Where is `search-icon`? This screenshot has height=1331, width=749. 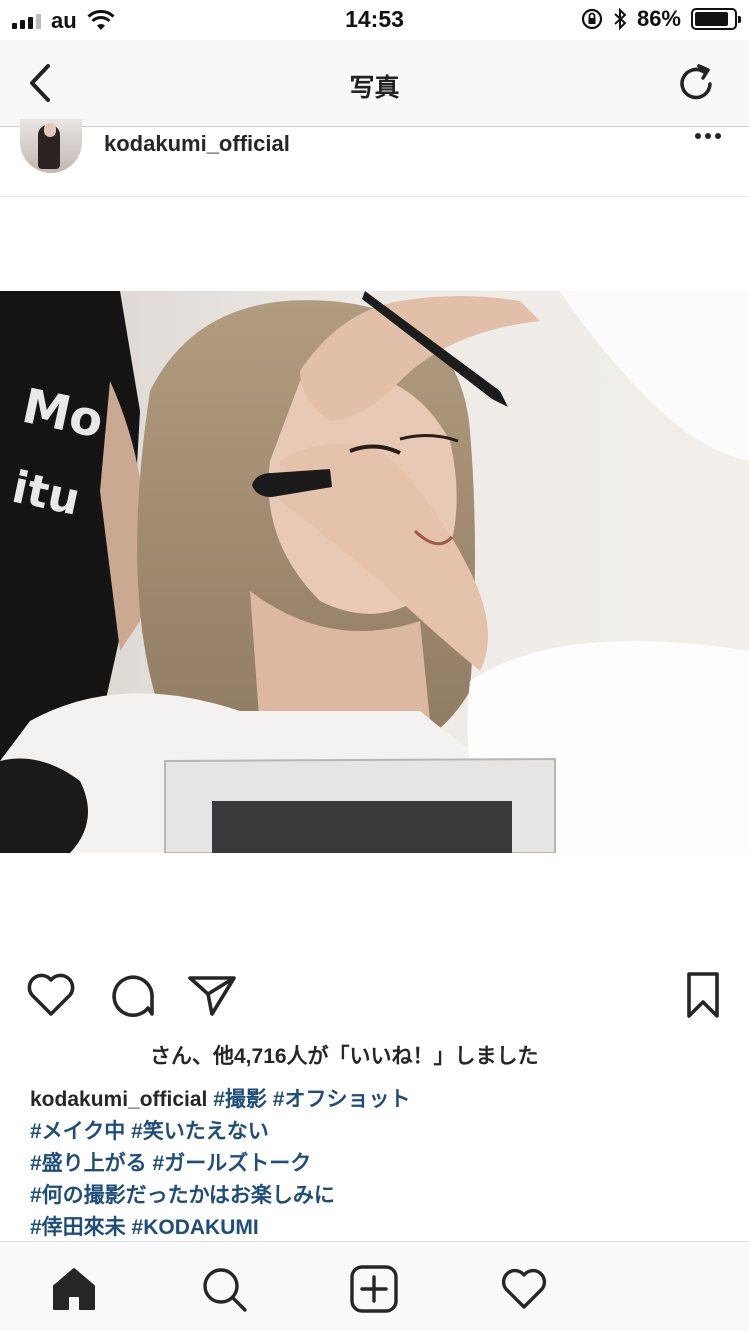 search-icon is located at coordinates (224, 1289).